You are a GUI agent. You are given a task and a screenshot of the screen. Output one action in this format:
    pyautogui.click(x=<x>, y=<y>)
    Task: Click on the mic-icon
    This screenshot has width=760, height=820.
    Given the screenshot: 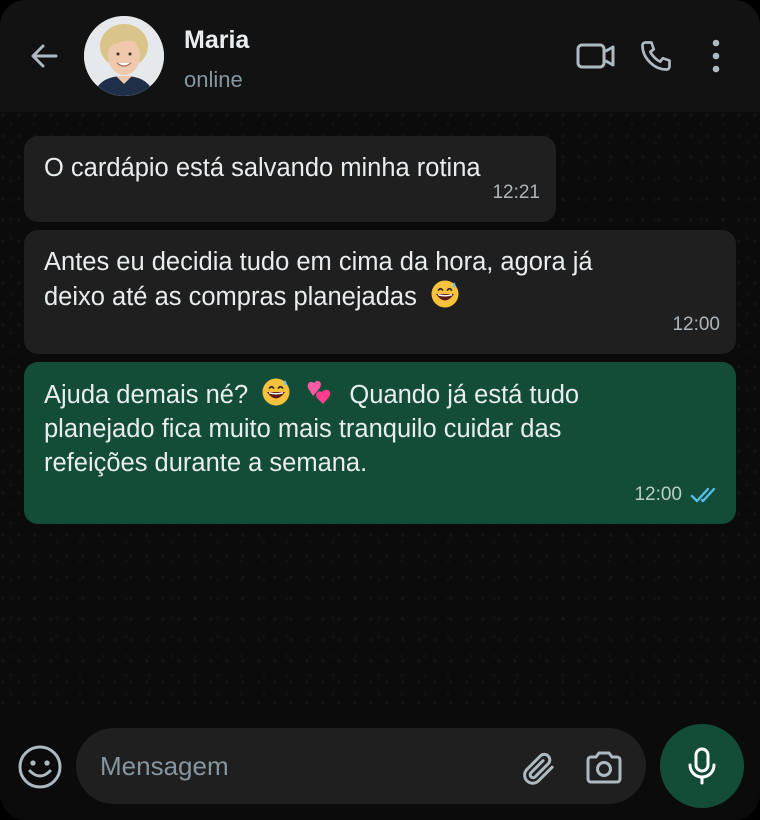 What is the action you would take?
    pyautogui.click(x=702, y=766)
    